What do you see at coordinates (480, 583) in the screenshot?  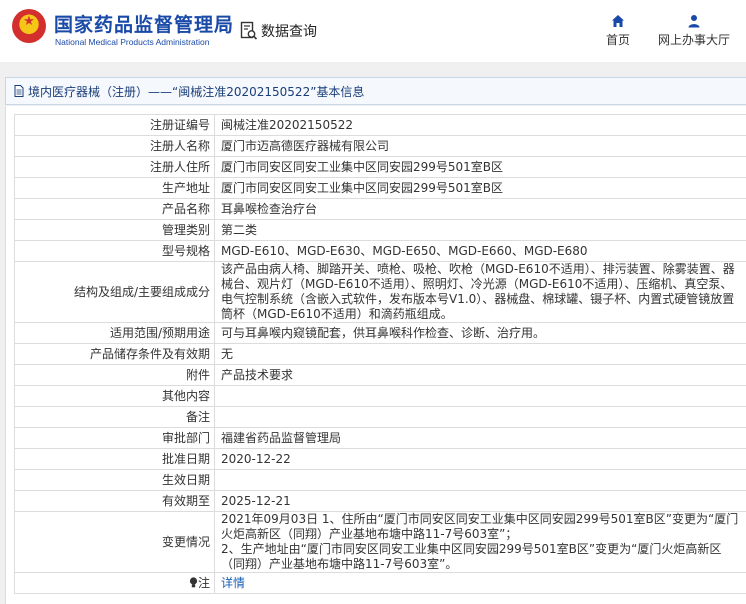 I see `note-value-cell: 详情` at bounding box center [480, 583].